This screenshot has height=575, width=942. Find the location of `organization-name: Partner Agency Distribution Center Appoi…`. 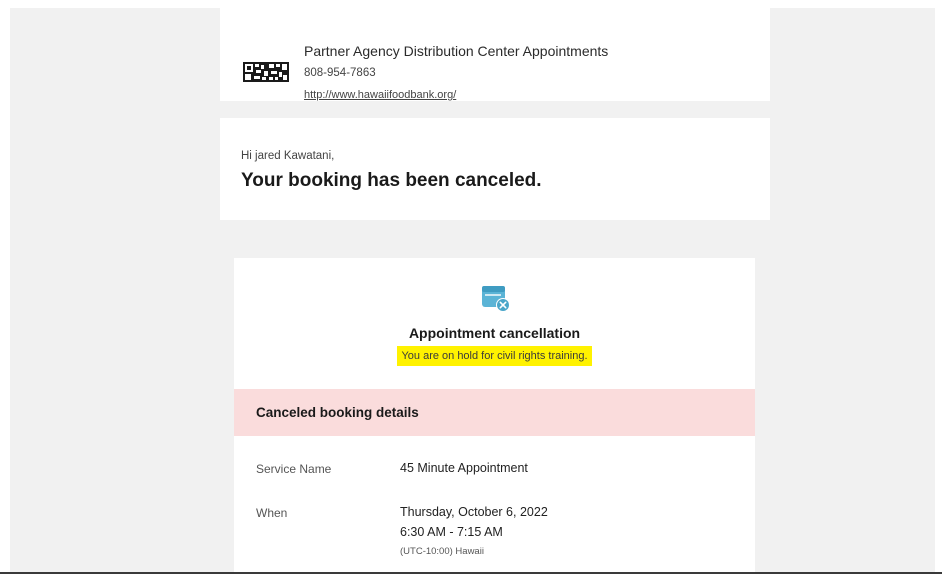

organization-name: Partner Agency Distribution Center Appoi… is located at coordinates (456, 51).